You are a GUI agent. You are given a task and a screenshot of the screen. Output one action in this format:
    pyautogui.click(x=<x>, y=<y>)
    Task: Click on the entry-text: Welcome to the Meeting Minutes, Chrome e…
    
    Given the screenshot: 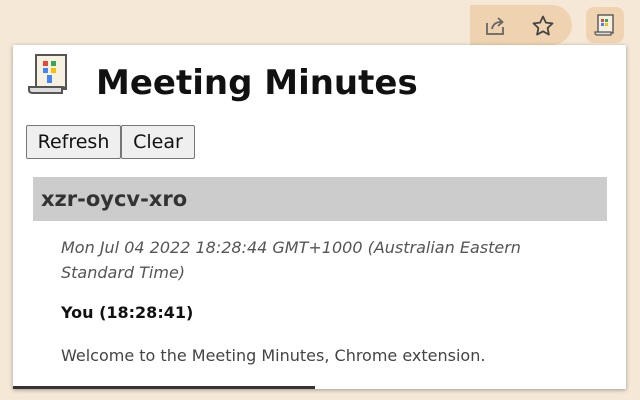 What is the action you would take?
    pyautogui.click(x=273, y=355)
    